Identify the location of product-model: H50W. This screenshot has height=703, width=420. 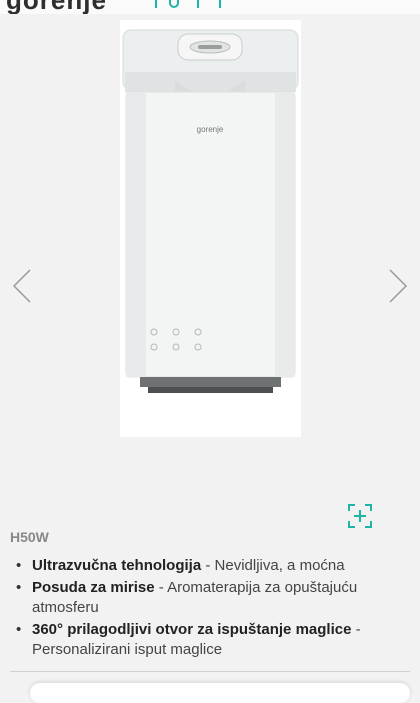
(29, 537).